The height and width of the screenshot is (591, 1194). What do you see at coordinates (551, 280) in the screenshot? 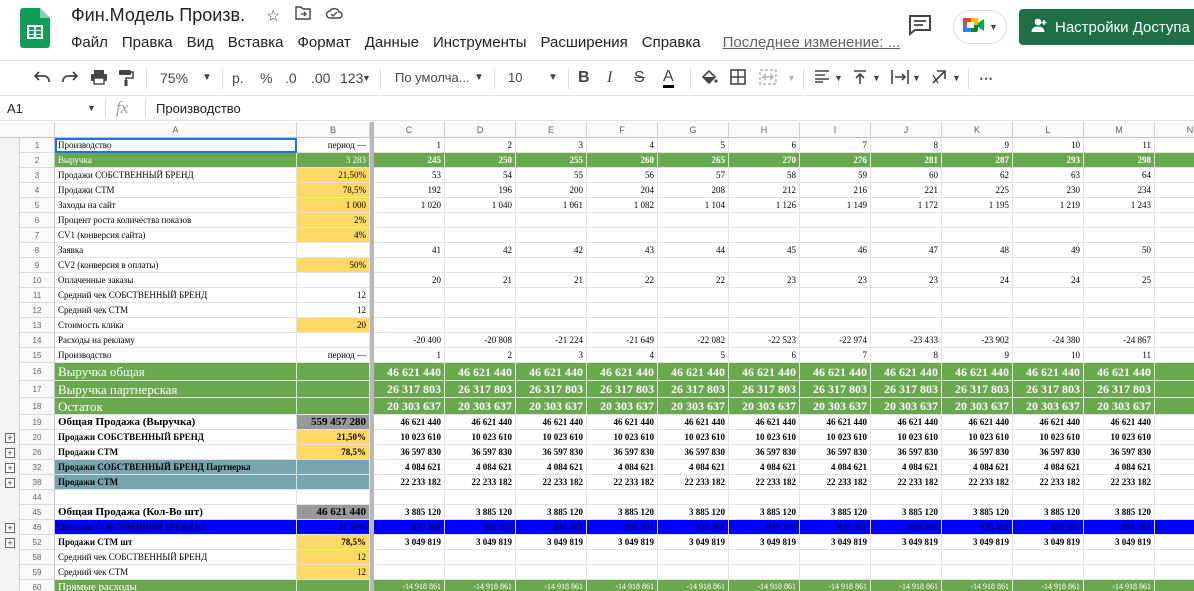
I see `period-cell: 21` at bounding box center [551, 280].